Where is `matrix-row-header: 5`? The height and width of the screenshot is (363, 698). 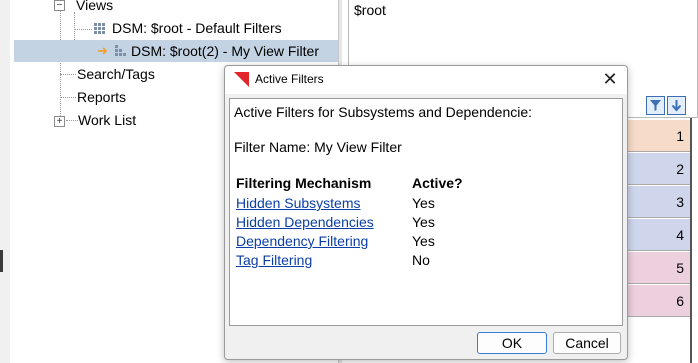 matrix-row-header: 5 is located at coordinates (656, 268).